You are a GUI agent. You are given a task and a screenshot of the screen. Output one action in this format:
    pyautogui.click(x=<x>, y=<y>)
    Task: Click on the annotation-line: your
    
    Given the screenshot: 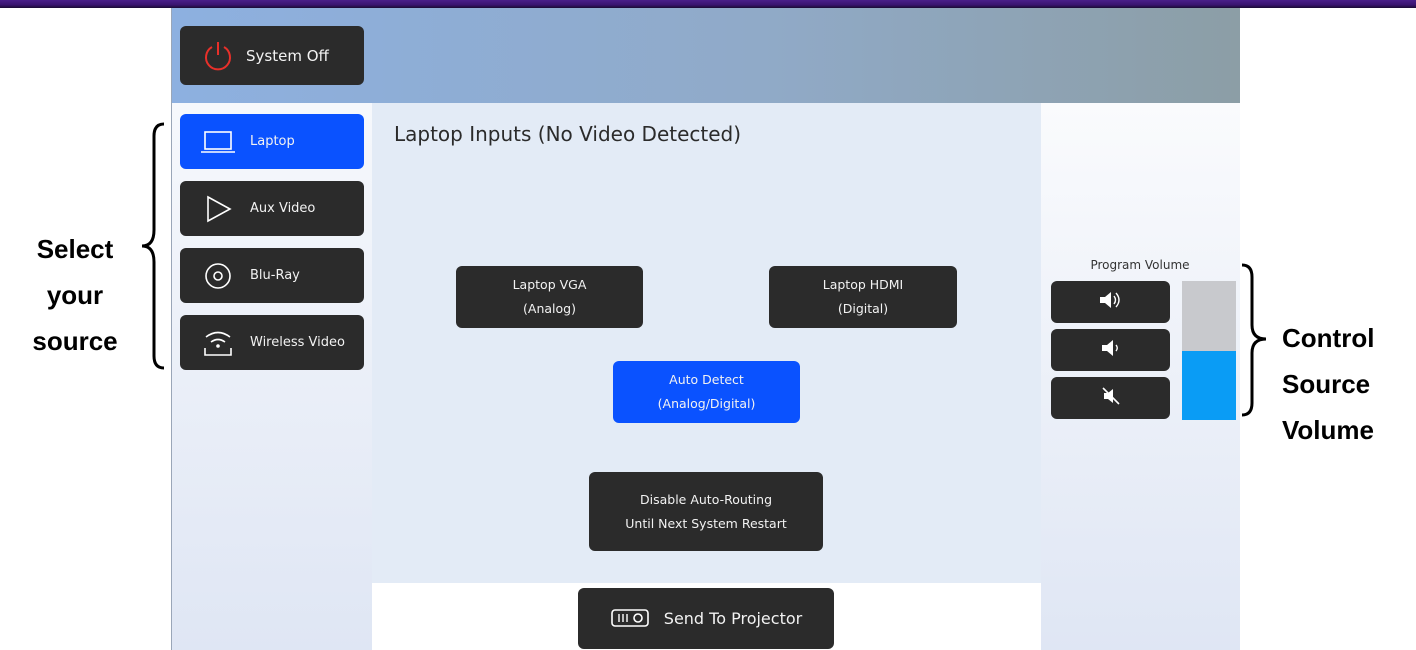 What is the action you would take?
    pyautogui.click(x=75, y=295)
    